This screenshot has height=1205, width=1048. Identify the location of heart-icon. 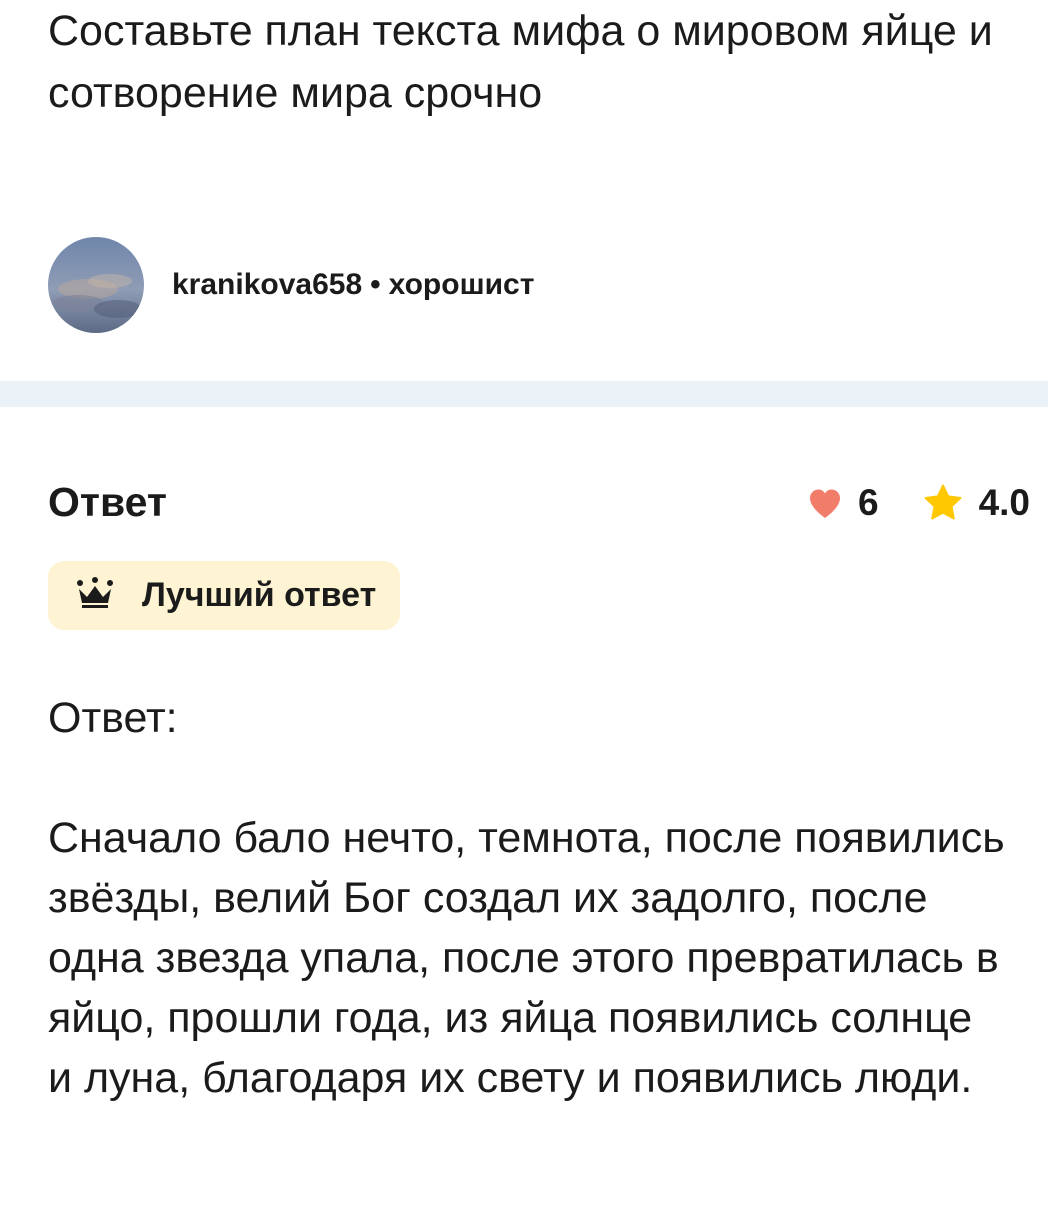
(825, 503).